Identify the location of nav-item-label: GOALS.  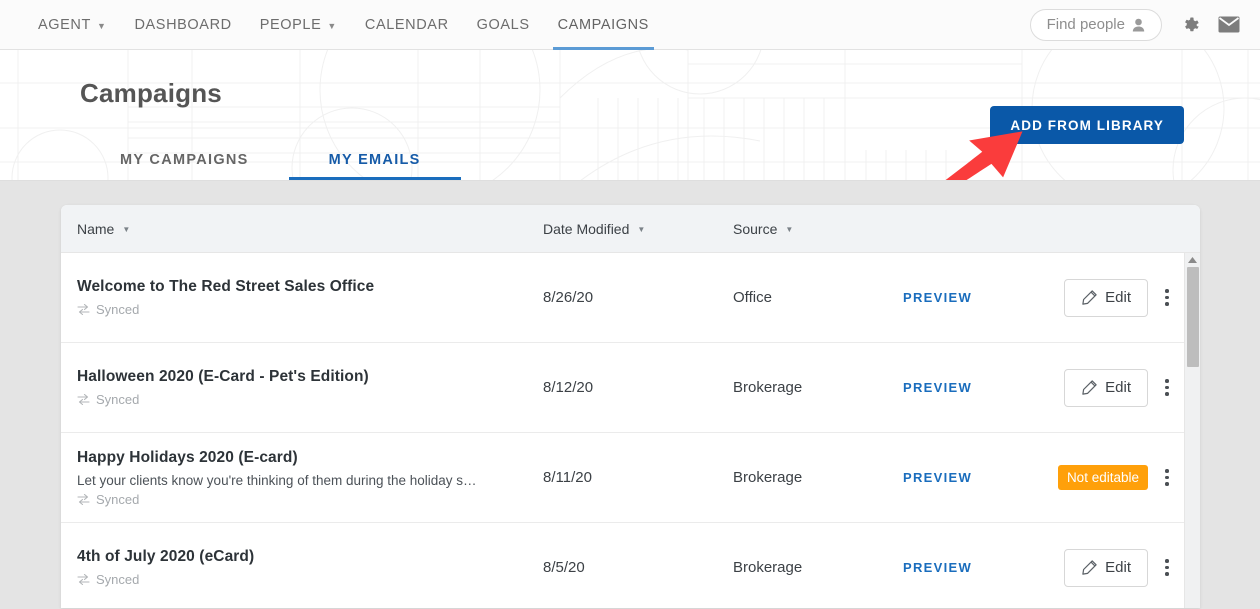
(503, 24).